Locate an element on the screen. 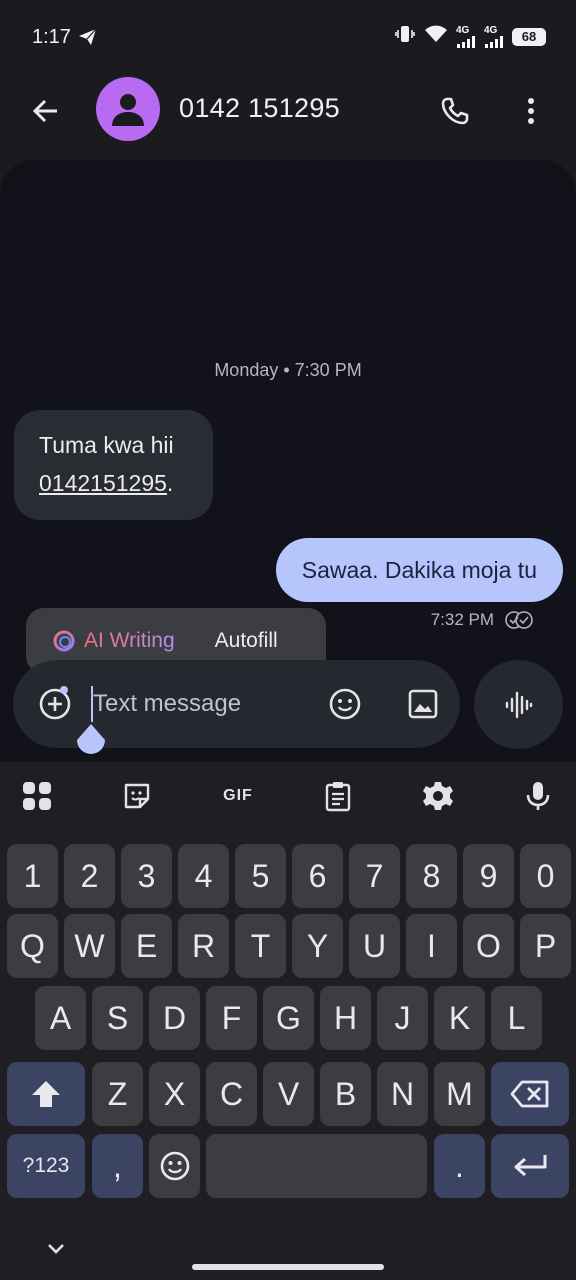  key-r: R is located at coordinates (203, 946).